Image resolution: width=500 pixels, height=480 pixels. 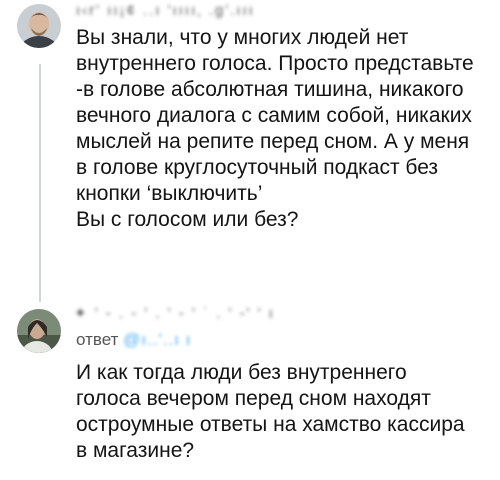 I want to click on tweet-text-line: -в голове абсолютная тишина, никакого, so click(x=270, y=89).